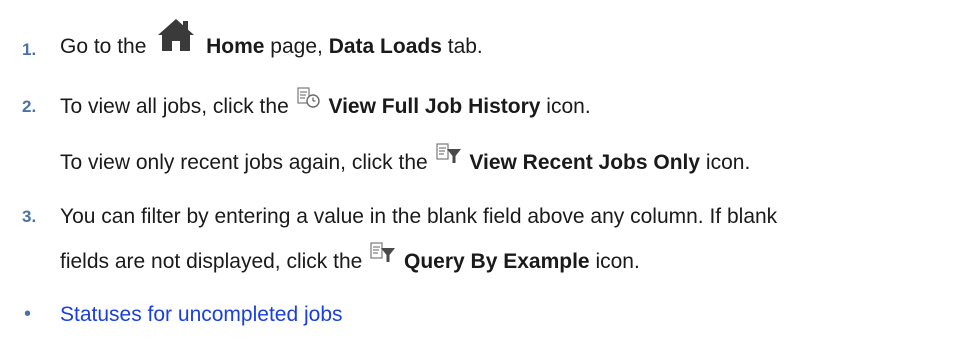  What do you see at coordinates (309, 101) in the screenshot?
I see `view-full-job-history-icon` at bounding box center [309, 101].